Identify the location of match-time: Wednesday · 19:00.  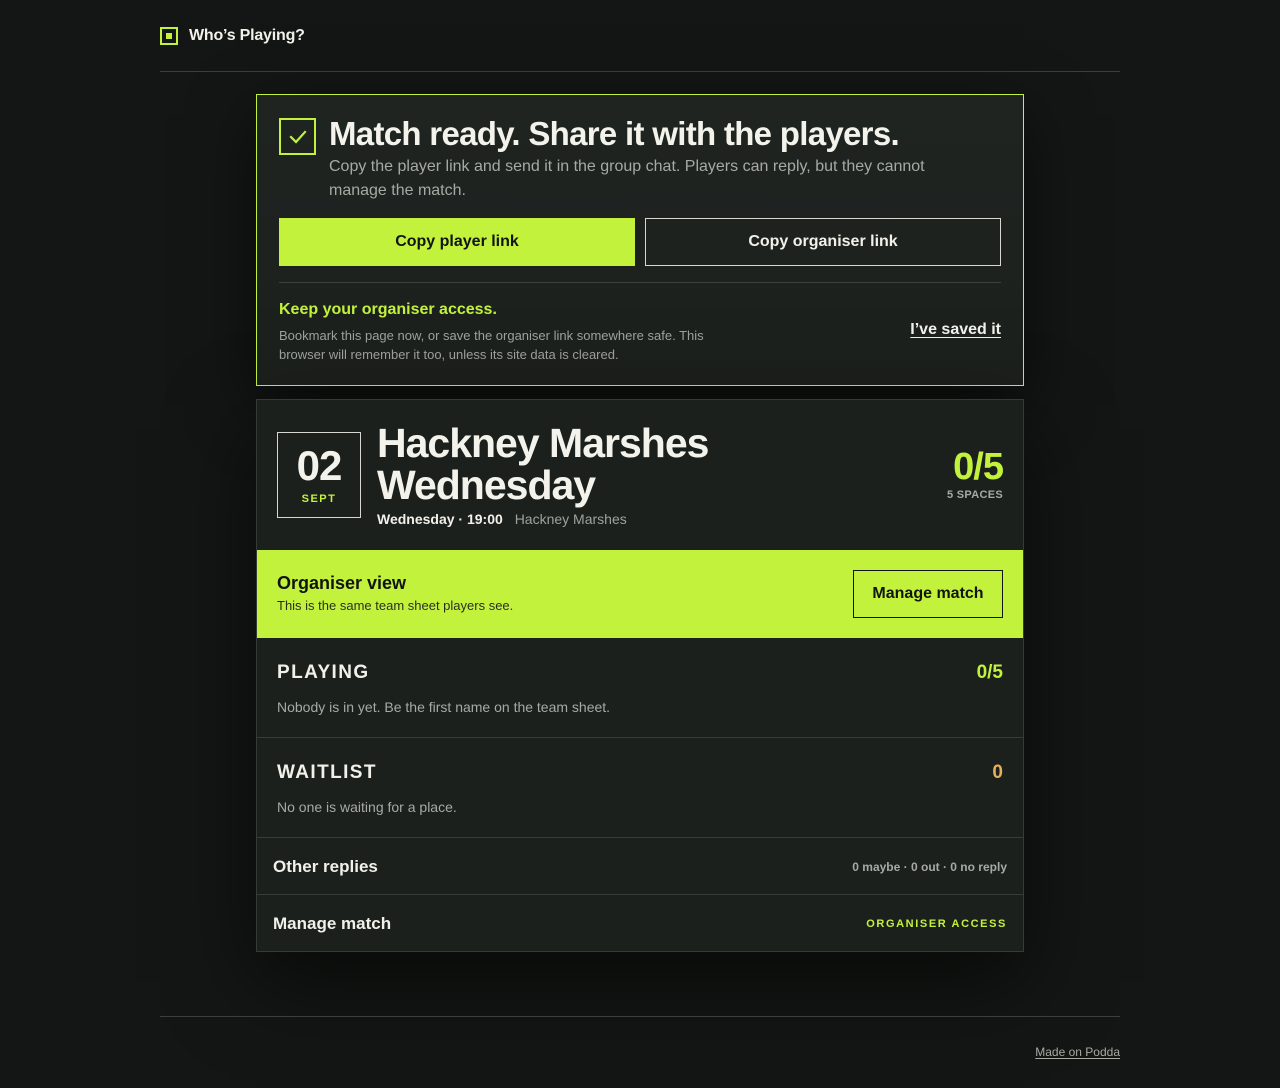
(440, 519).